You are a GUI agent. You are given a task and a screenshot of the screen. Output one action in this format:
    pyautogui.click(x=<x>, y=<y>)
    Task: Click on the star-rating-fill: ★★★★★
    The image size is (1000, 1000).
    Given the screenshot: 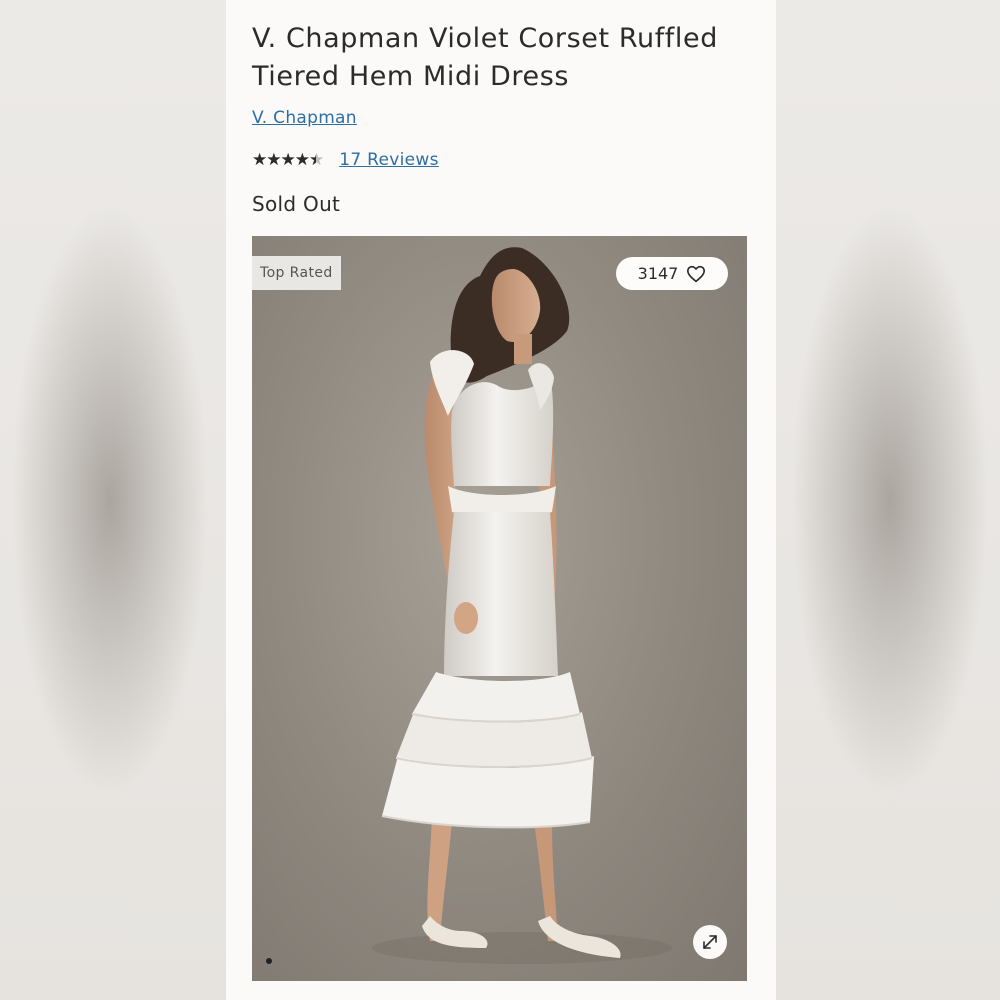 What is the action you would take?
    pyautogui.click(x=284, y=160)
    